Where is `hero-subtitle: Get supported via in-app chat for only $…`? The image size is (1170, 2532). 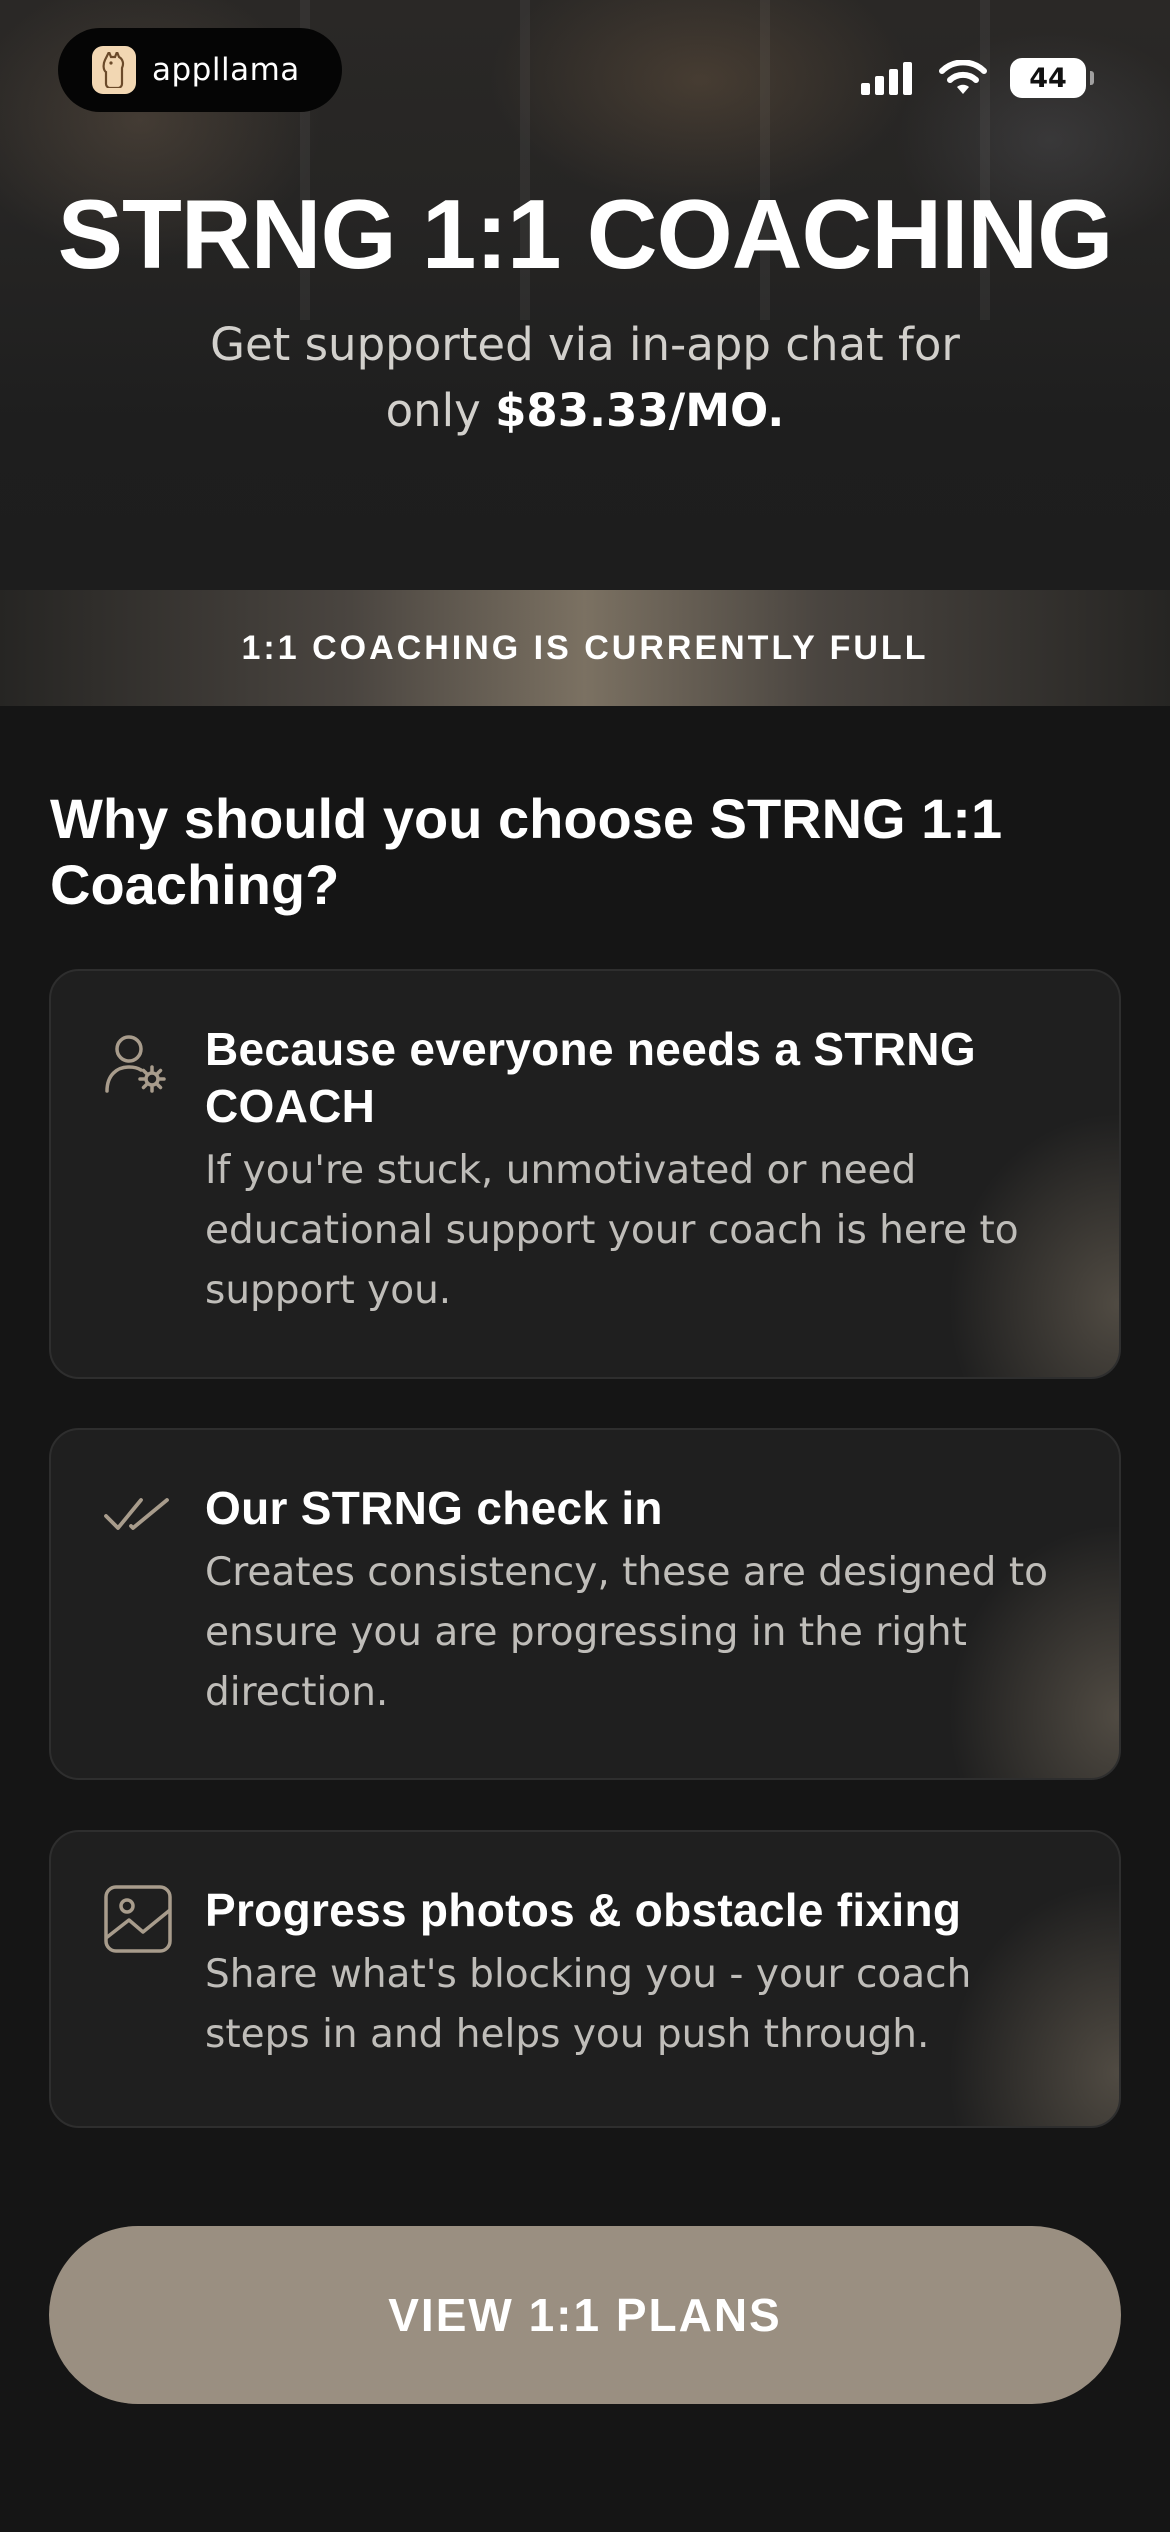
hero-subtitle: Get supported via in-app chat for only $… is located at coordinates (585, 378).